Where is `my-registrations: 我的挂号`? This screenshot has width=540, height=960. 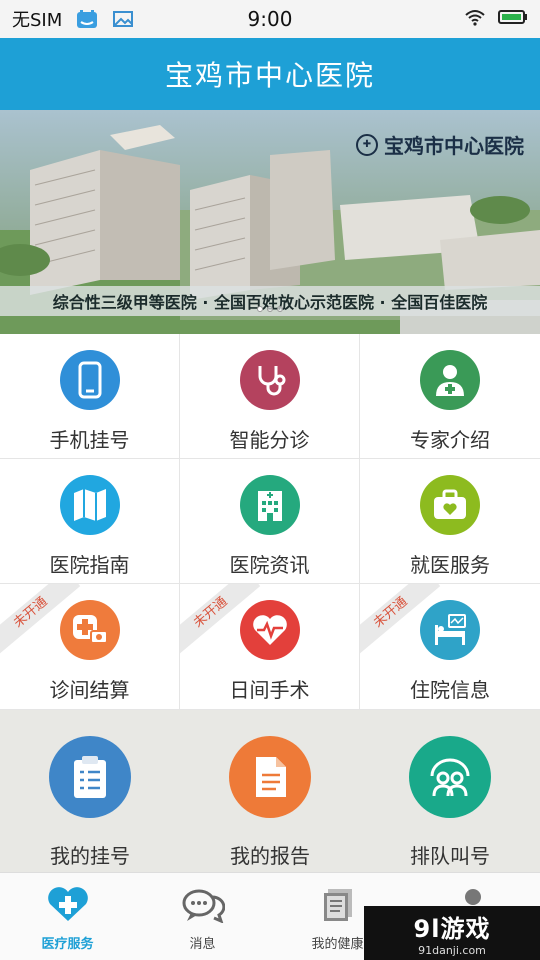 my-registrations: 我的挂号 is located at coordinates (90, 791).